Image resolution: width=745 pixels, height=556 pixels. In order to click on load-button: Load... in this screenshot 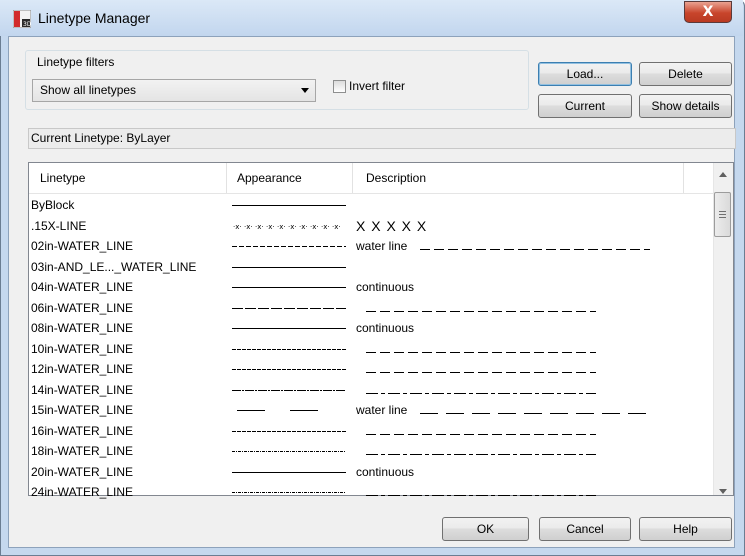, I will do `click(585, 74)`.